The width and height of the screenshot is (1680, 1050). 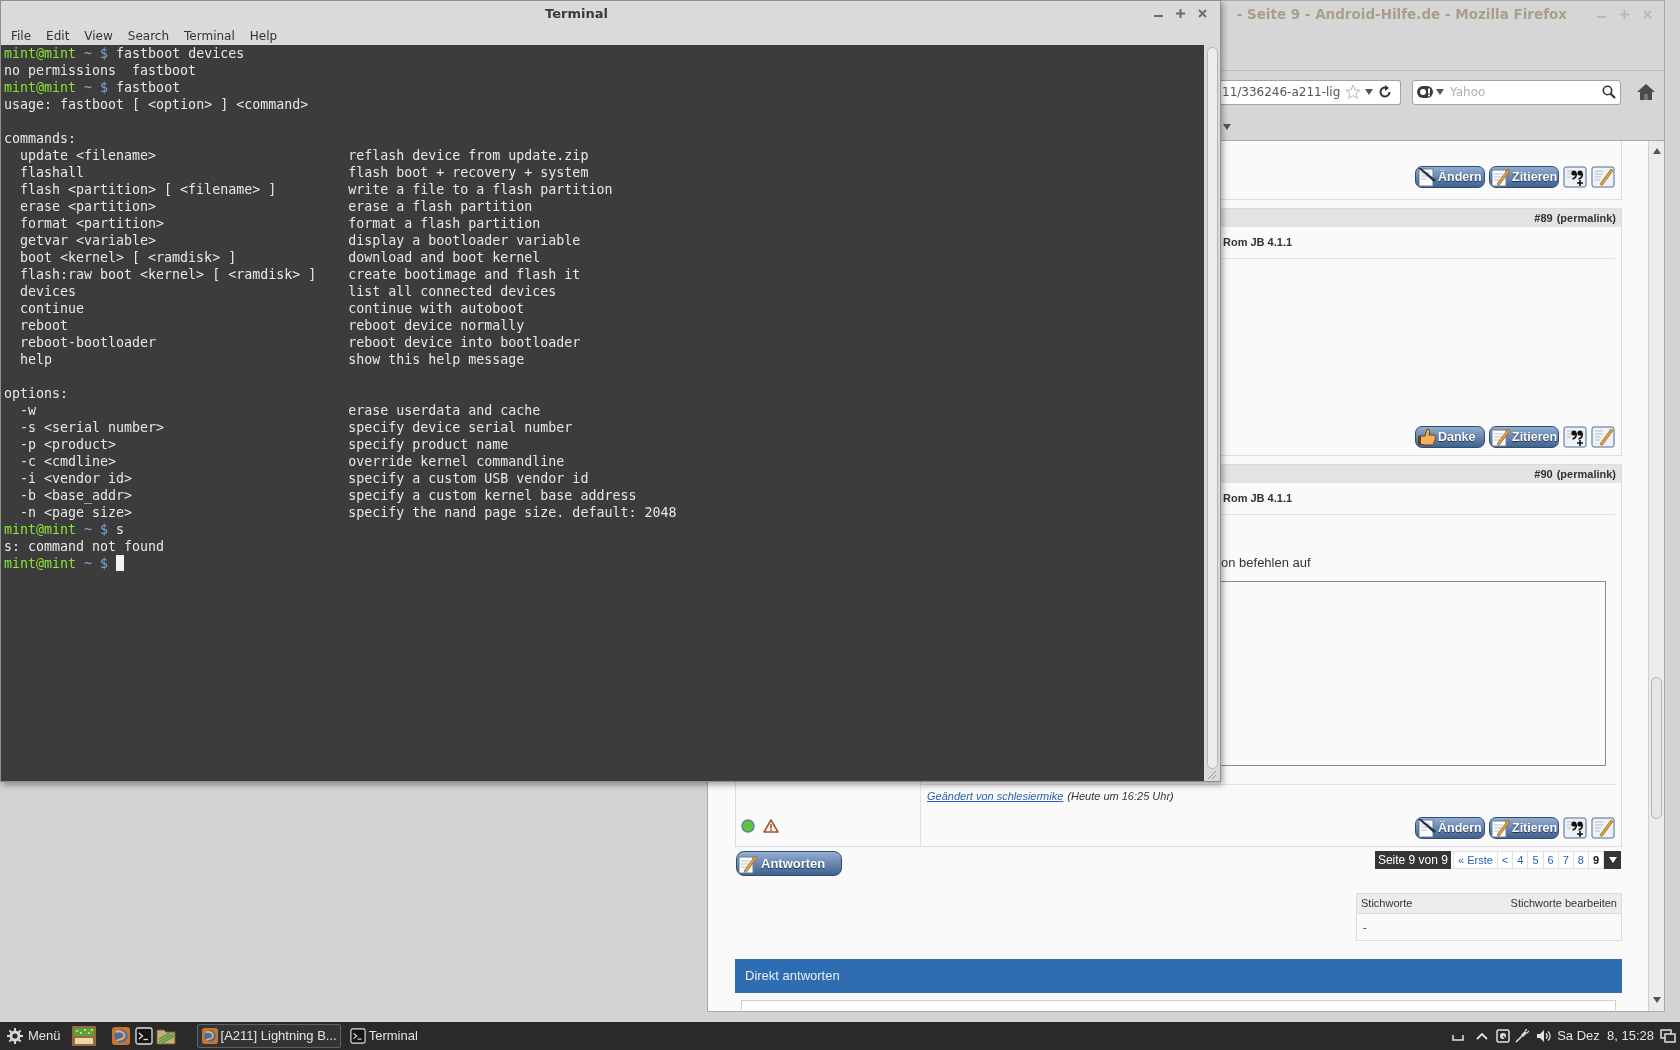 What do you see at coordinates (21, 35) in the screenshot?
I see `menu-item: File` at bounding box center [21, 35].